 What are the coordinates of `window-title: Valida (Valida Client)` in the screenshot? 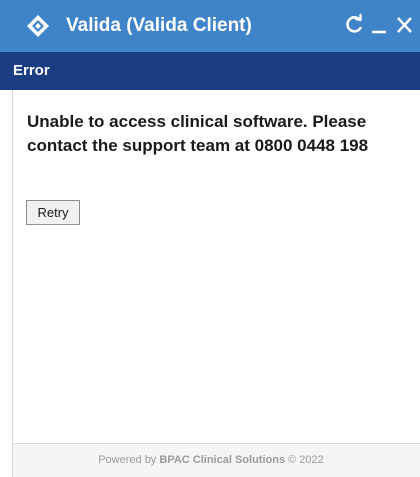 It's located at (159, 25).